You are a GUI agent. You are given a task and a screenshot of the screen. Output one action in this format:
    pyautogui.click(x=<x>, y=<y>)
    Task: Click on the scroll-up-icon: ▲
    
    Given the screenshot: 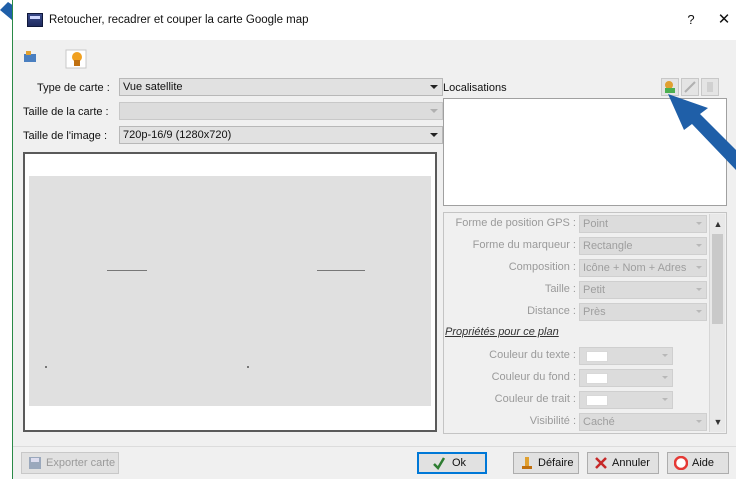 What is the action you would take?
    pyautogui.click(x=718, y=224)
    